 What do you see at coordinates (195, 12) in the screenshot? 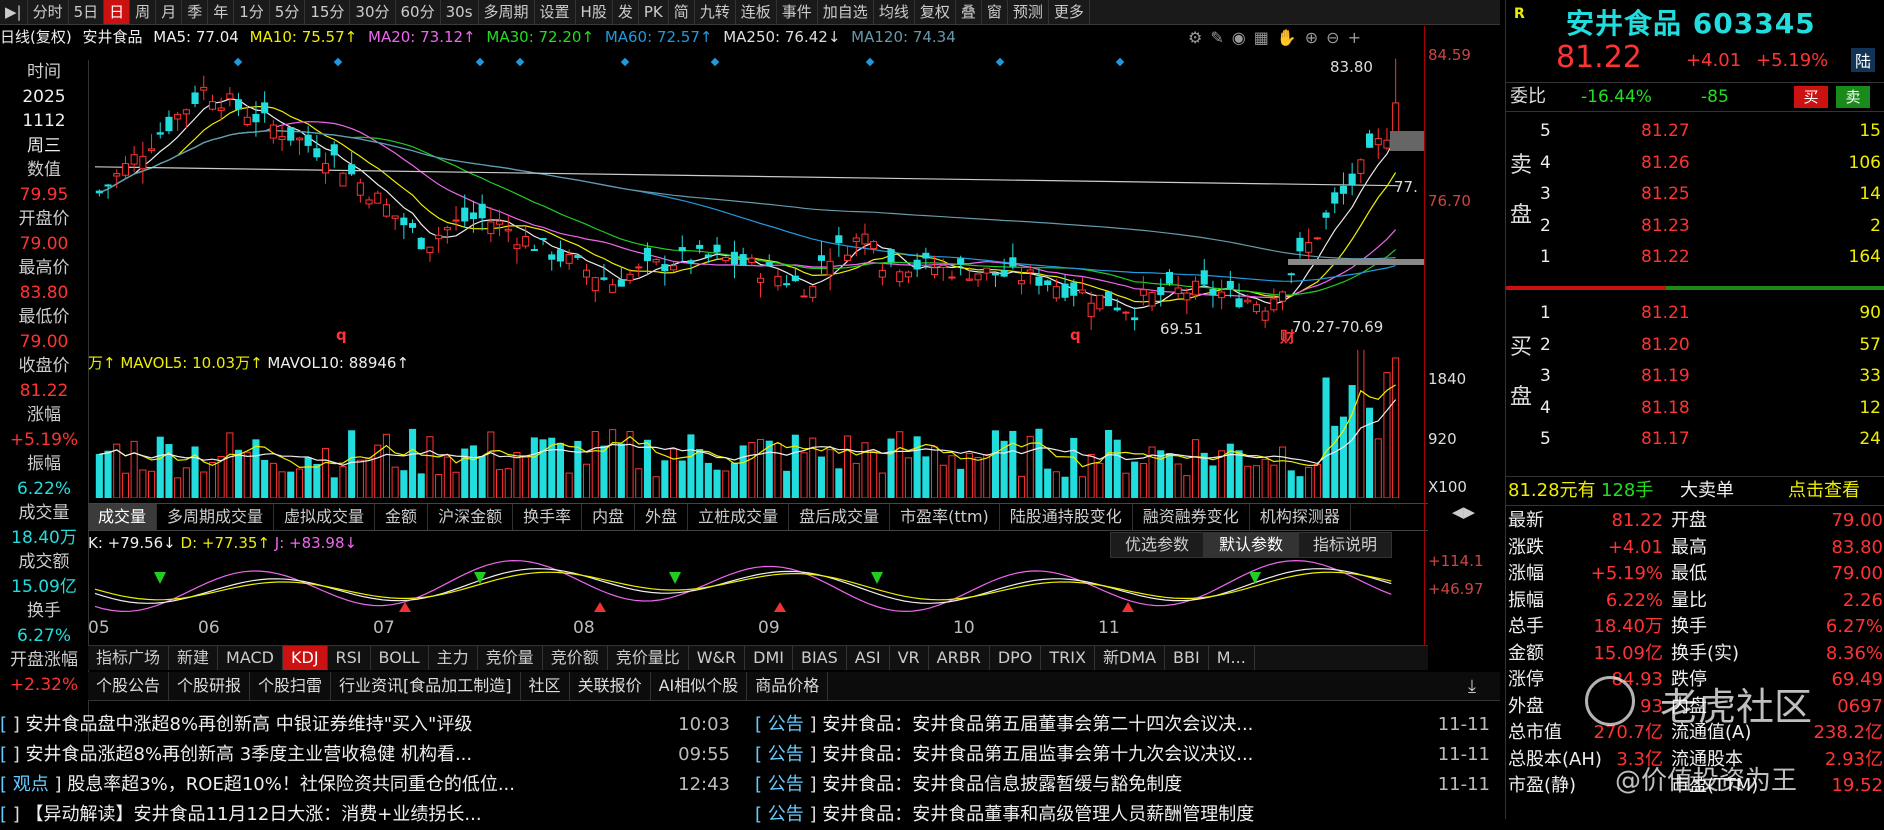
I see `toolbar-item: 季` at bounding box center [195, 12].